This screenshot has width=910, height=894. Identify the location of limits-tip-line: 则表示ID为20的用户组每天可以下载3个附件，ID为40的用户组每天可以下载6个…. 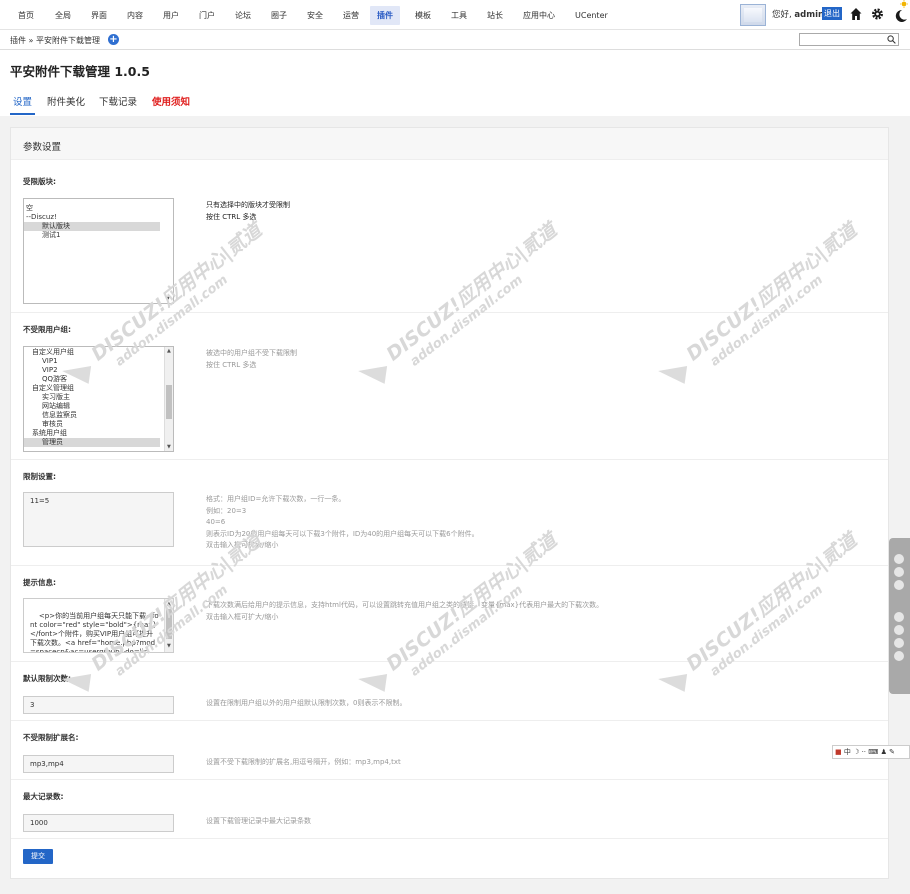
(342, 533).